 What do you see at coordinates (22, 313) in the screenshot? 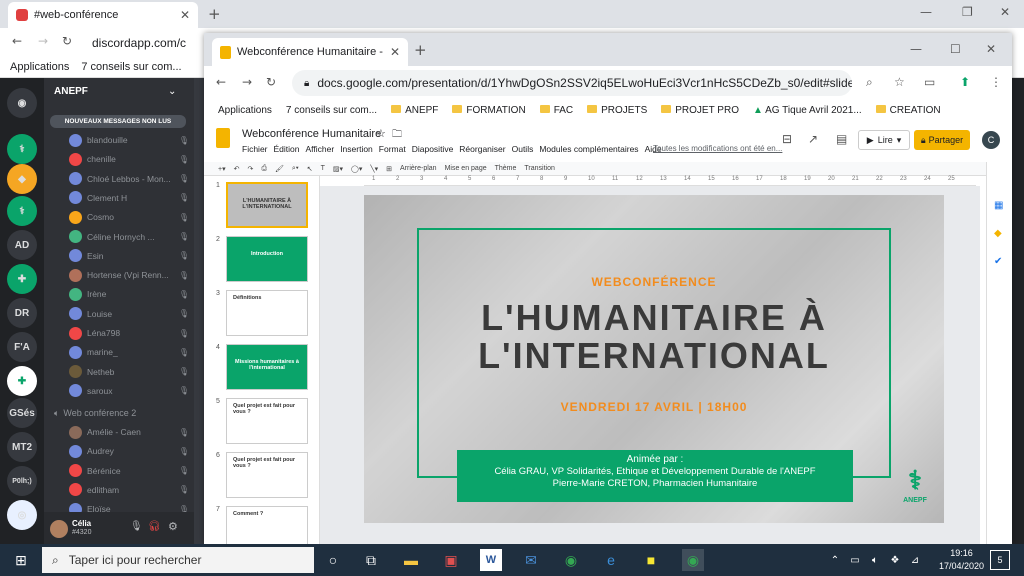
I see `server-dr: DR` at bounding box center [22, 313].